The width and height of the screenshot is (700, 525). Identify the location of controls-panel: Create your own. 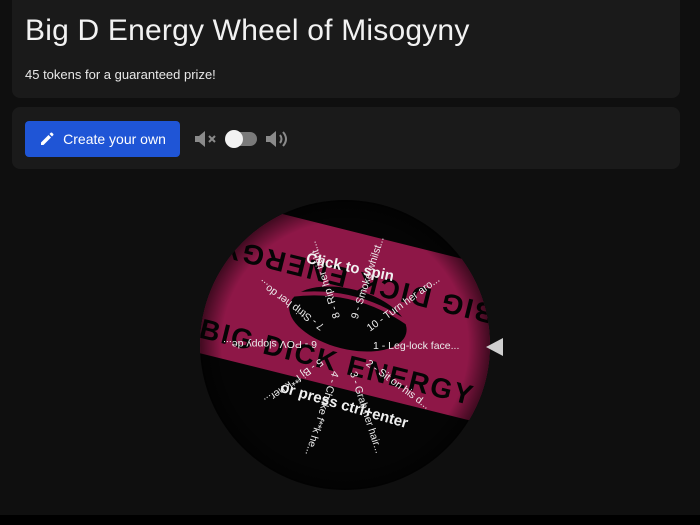
(346, 138).